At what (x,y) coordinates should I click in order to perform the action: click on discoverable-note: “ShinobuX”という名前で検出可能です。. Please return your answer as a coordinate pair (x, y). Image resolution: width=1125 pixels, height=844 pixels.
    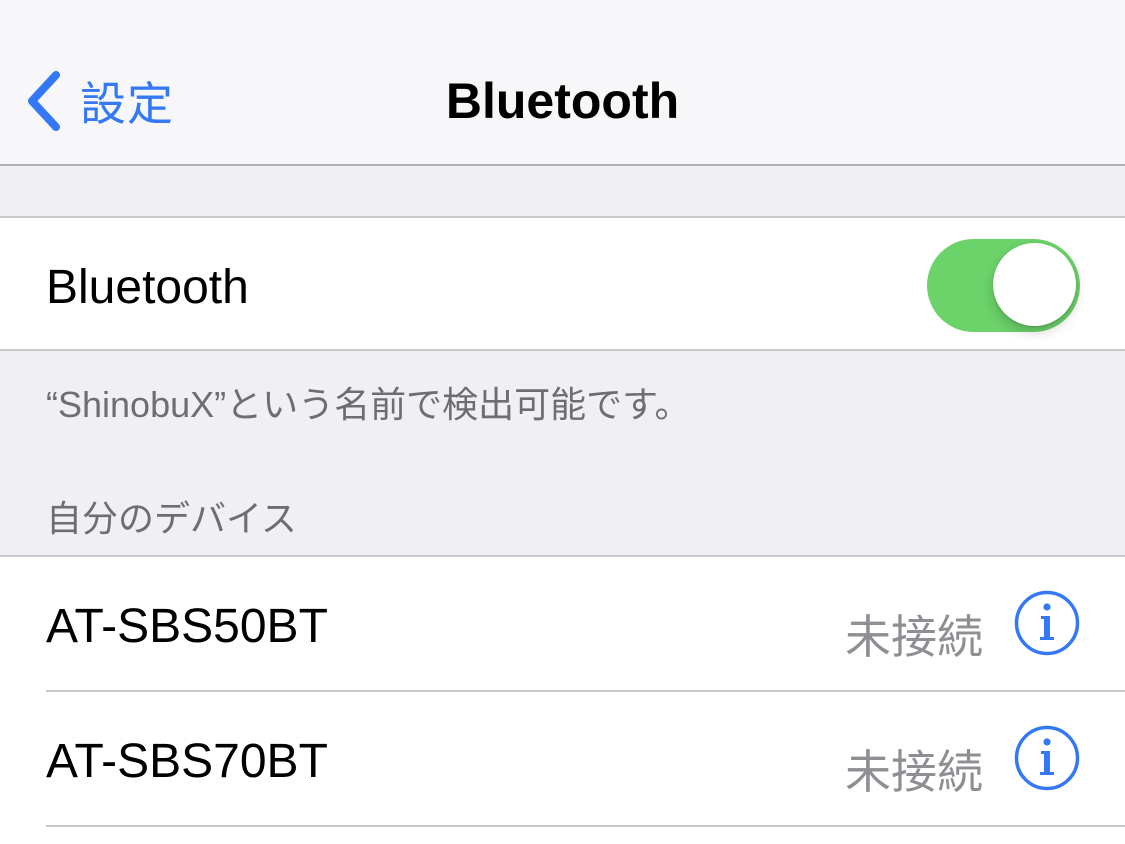
    Looking at the image, I should click on (368, 404).